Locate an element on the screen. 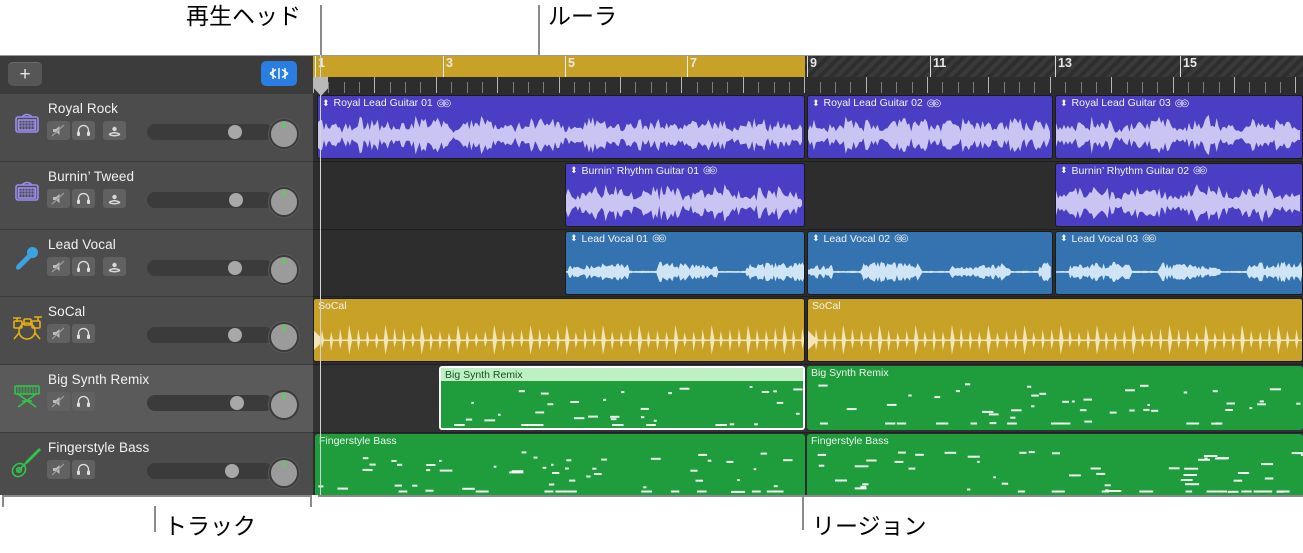  region-name: ⬍ Royal Lead Guitar 01 ◎◎ is located at coordinates (386, 103).